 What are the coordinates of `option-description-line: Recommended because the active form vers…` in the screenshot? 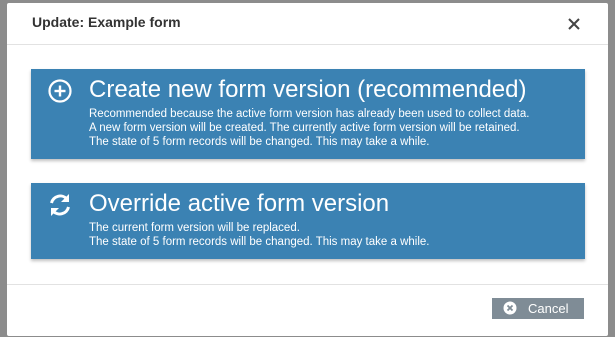 It's located at (309, 114).